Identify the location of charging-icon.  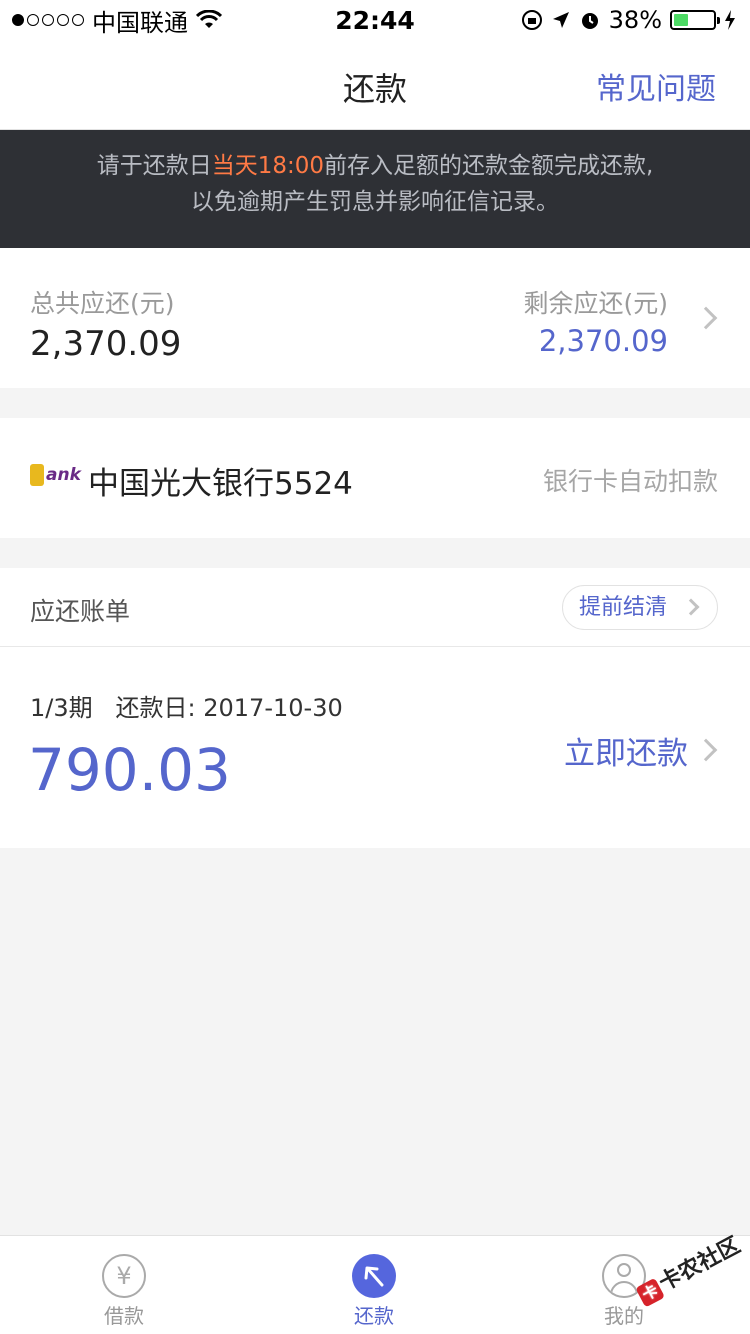
(730, 20).